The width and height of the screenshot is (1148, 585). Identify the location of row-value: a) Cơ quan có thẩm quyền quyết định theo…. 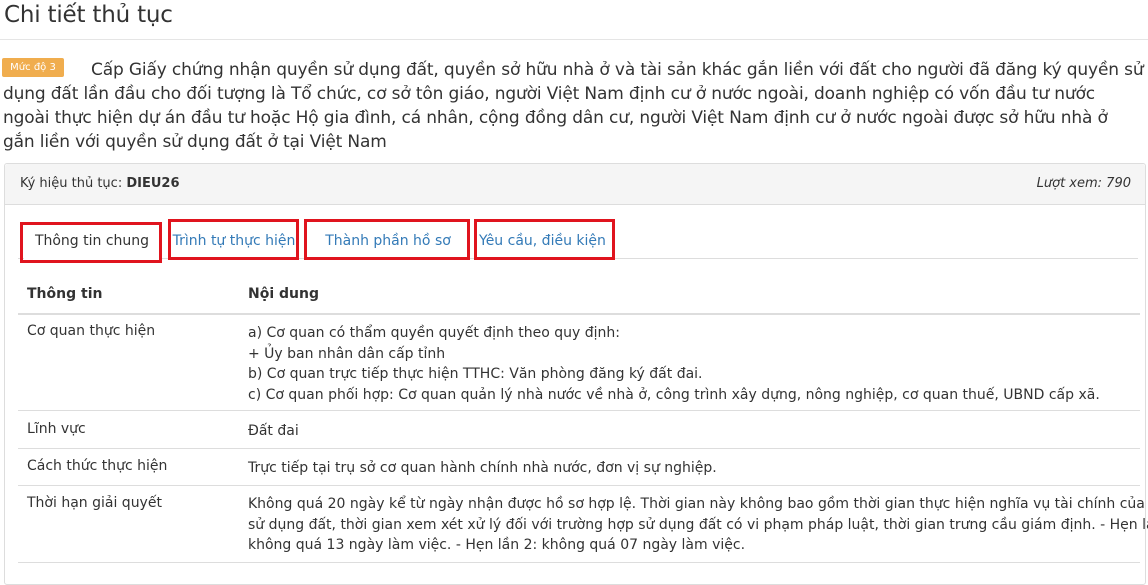
(693, 364).